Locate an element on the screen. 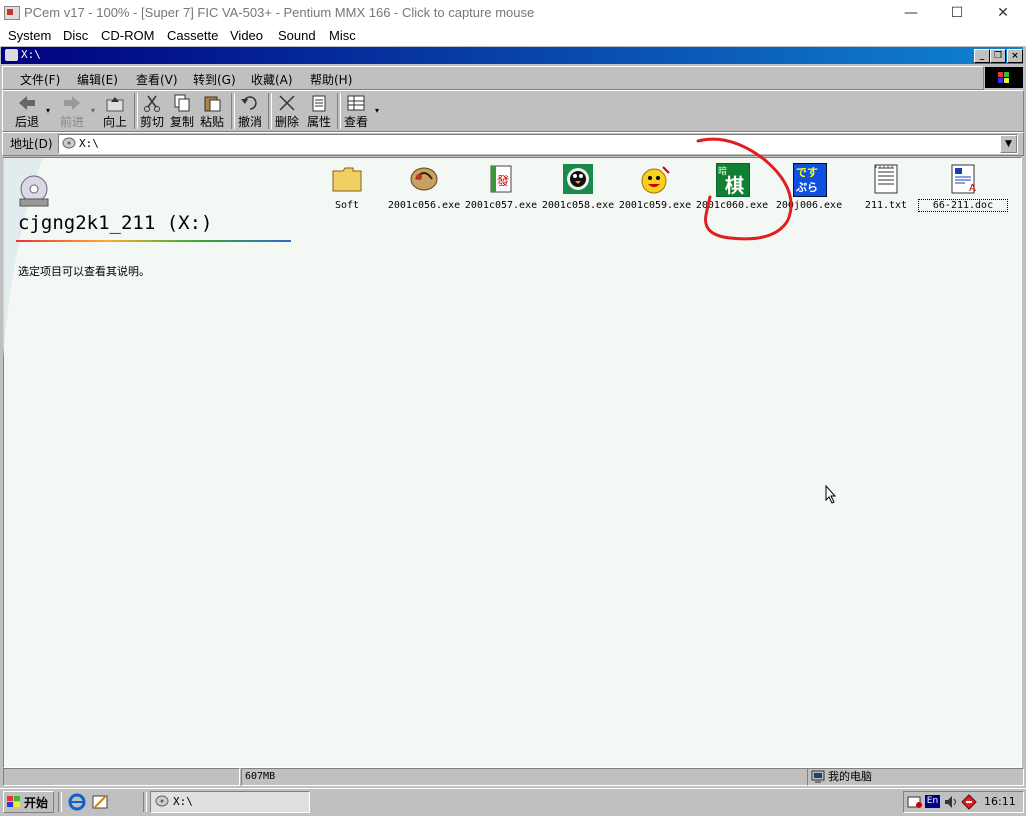 Image resolution: width=1026 pixels, height=816 pixels. back-arrow-icon is located at coordinates (27, 103).